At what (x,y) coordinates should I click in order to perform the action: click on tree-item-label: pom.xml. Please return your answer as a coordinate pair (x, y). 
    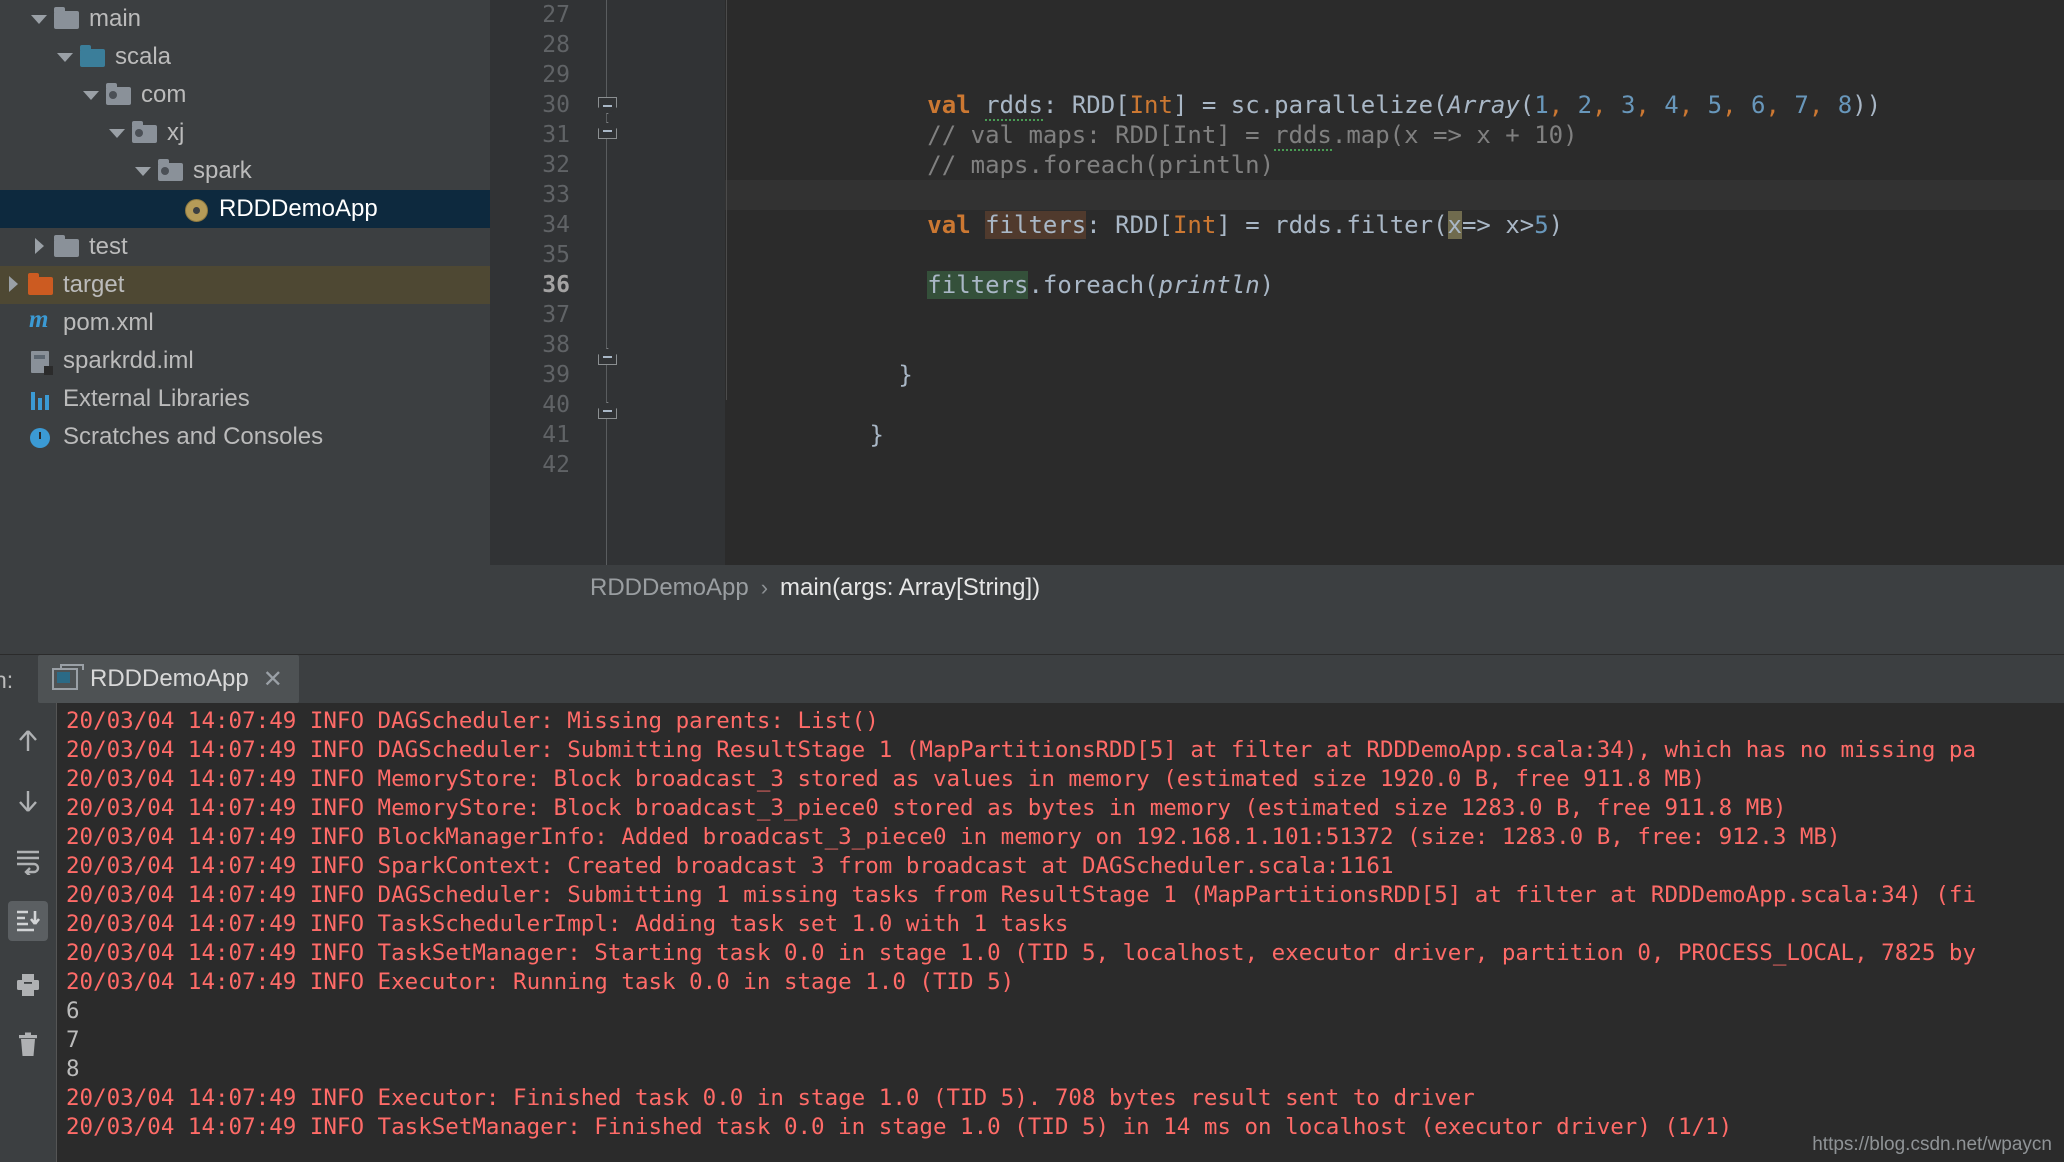
    Looking at the image, I should click on (108, 322).